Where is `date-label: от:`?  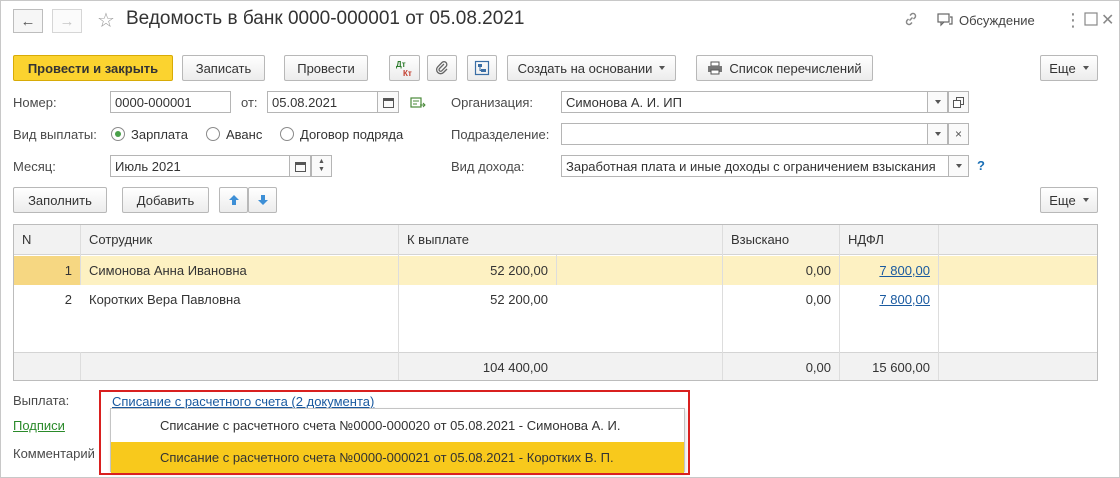
date-label: от: is located at coordinates (249, 102).